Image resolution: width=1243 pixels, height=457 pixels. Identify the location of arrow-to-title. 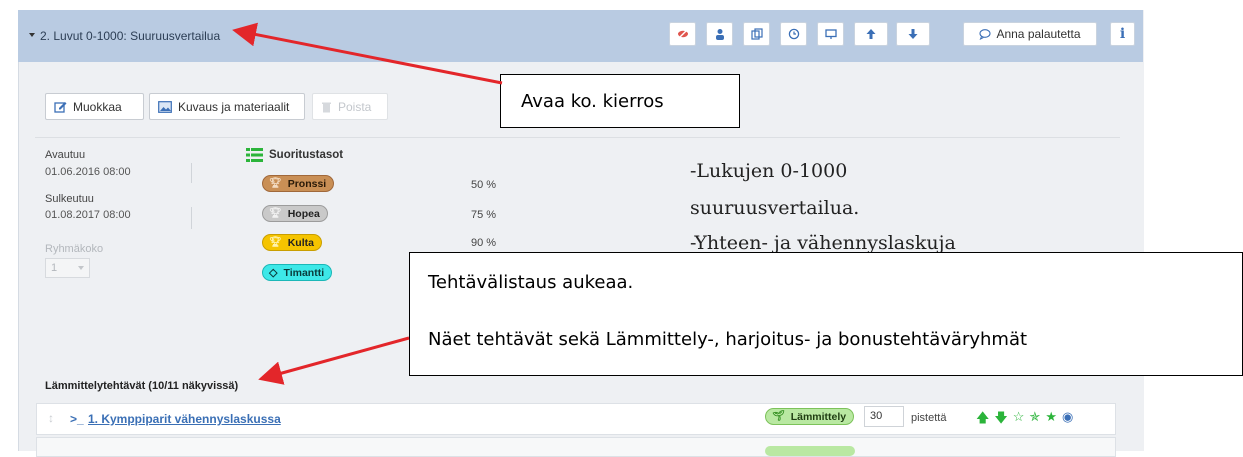
(367, 53).